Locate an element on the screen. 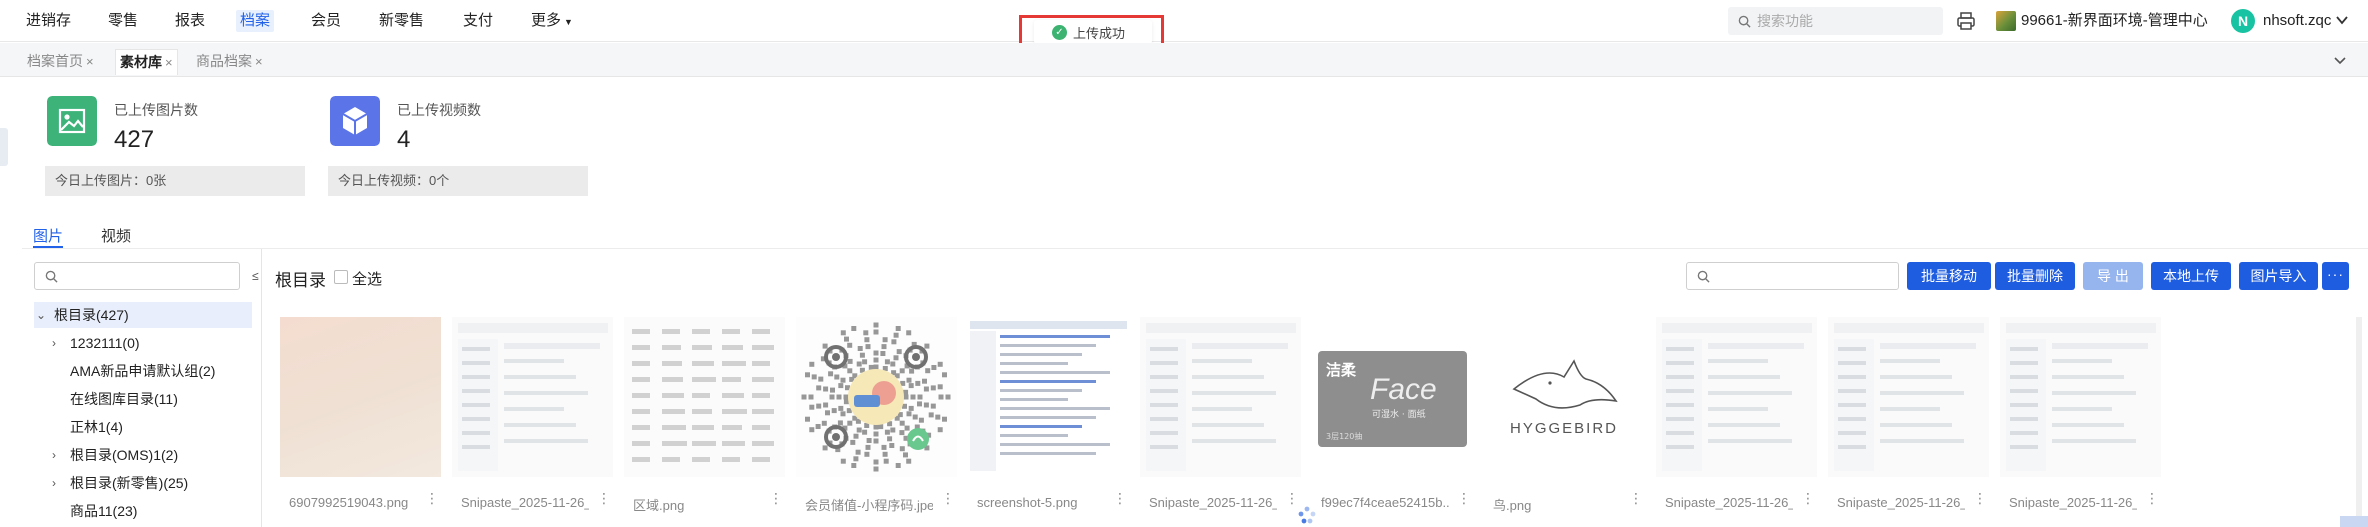  cube-icon is located at coordinates (355, 121).